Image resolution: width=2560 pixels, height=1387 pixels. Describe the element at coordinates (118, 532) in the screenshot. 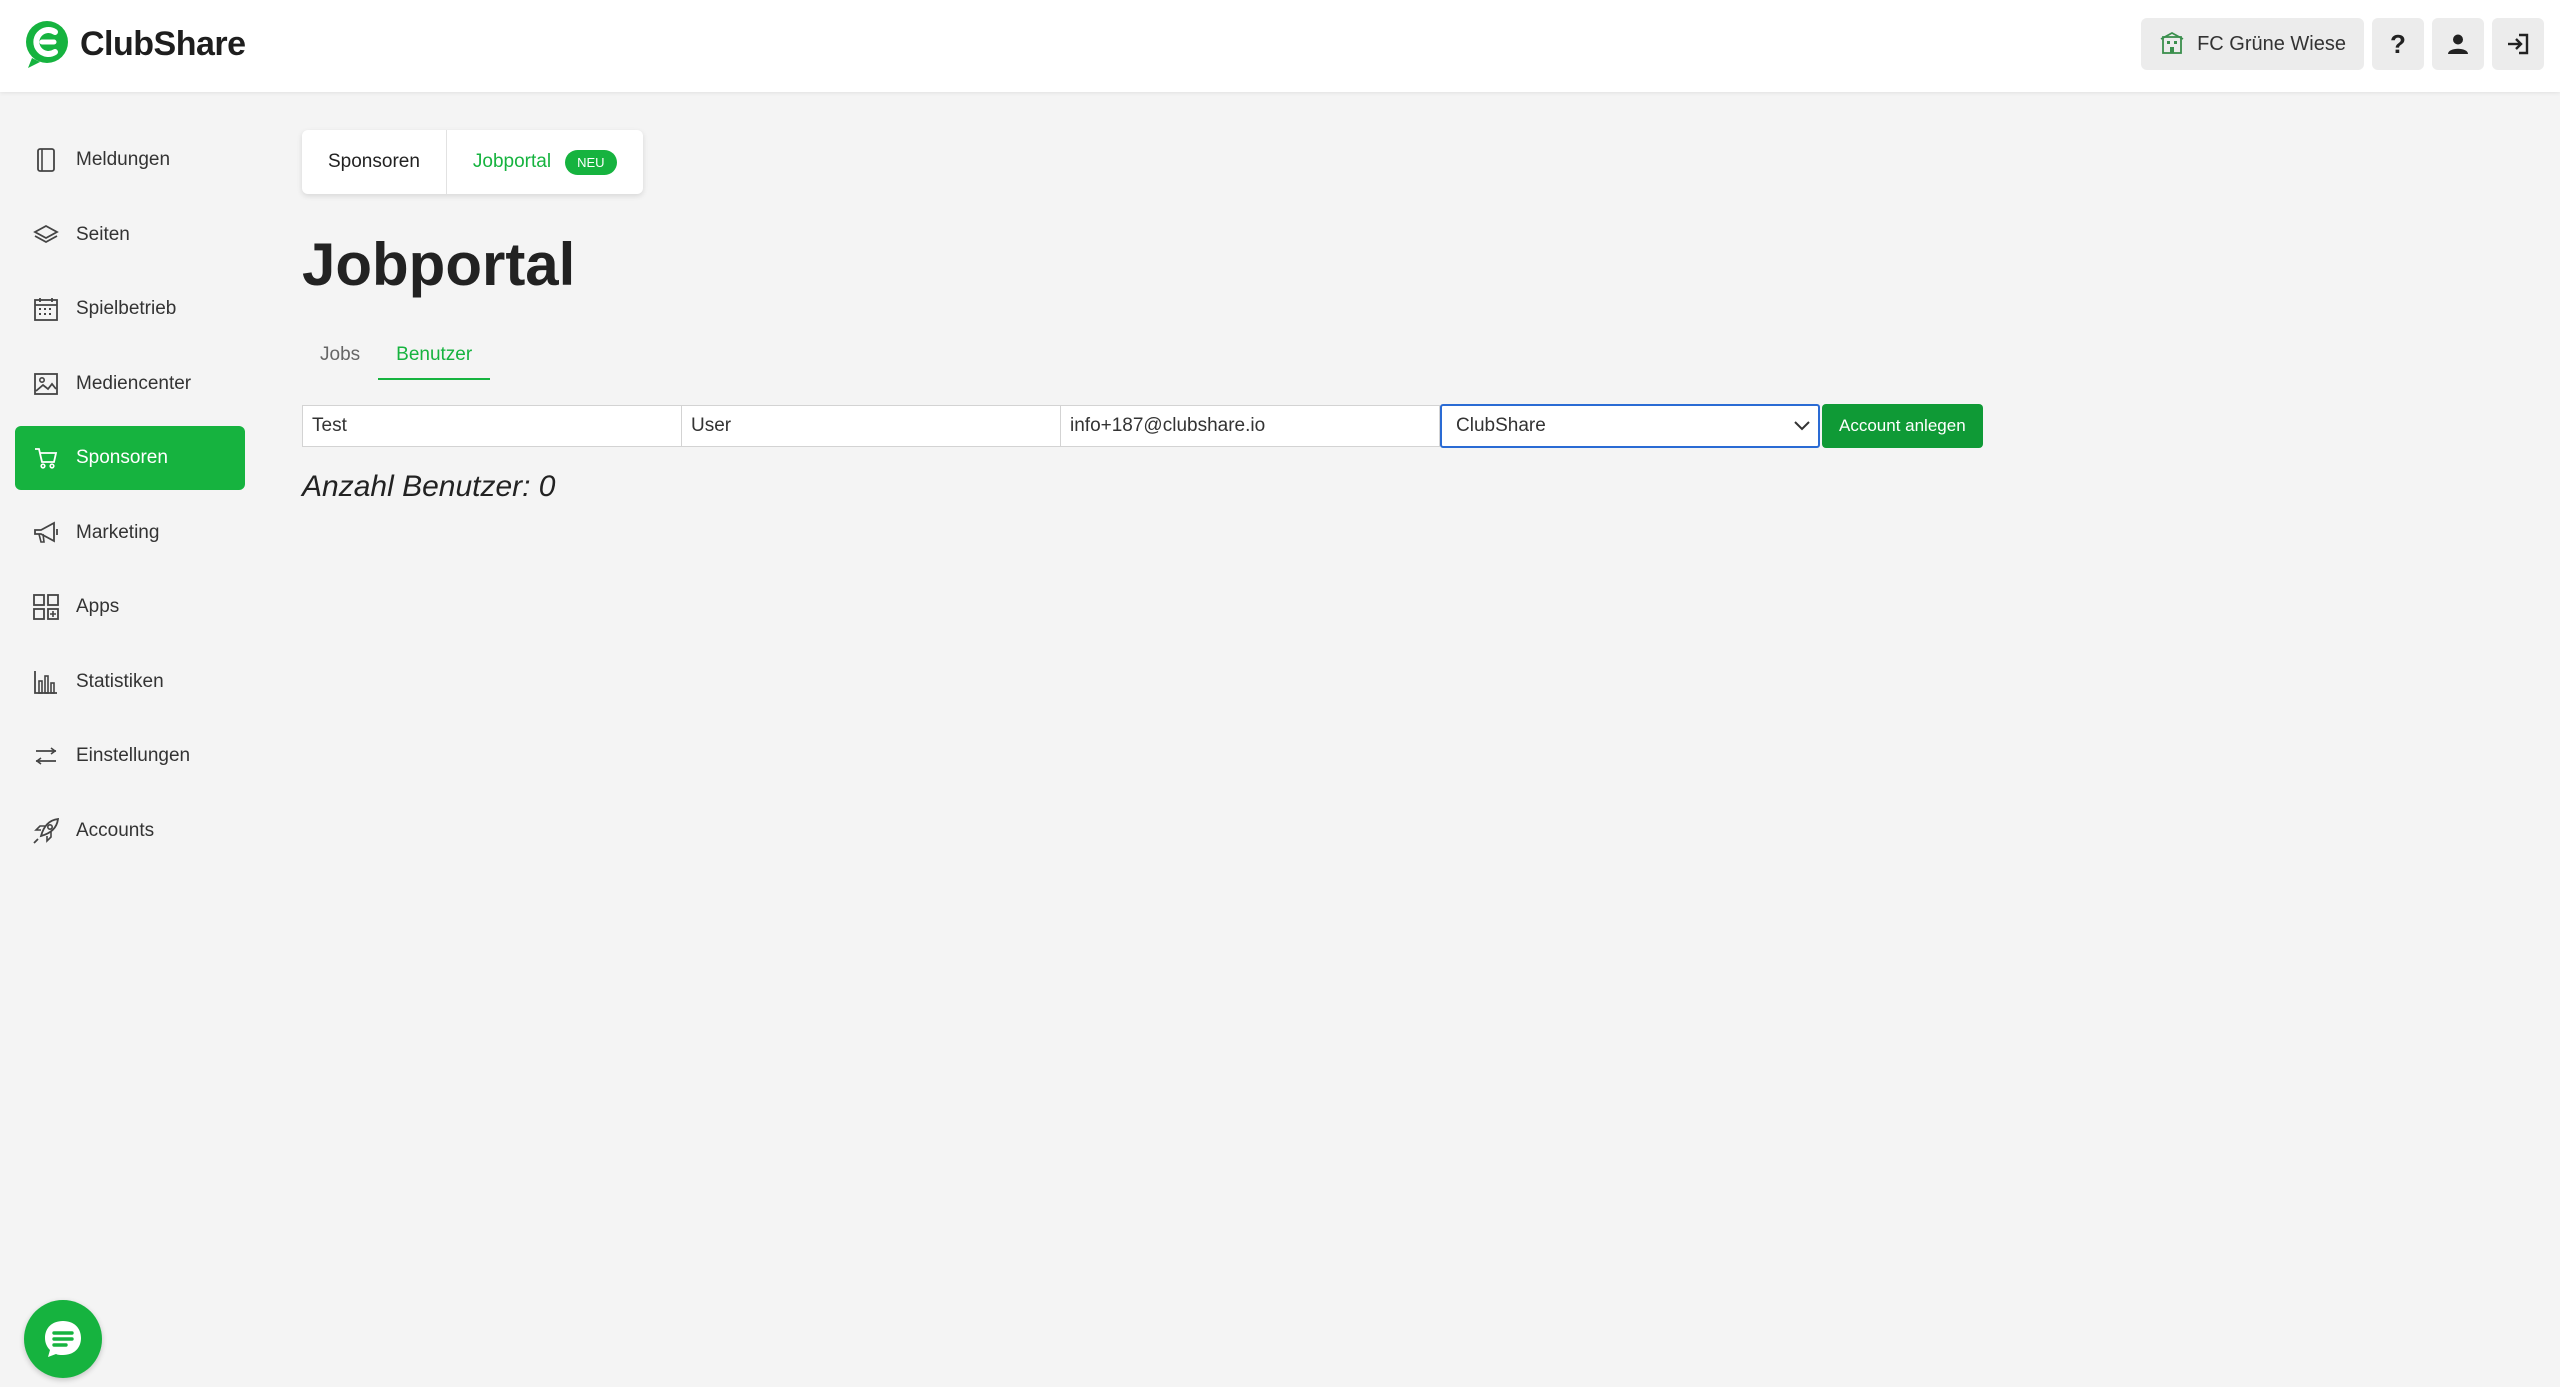

I see `sidebar-item-label: Marketing` at that location.